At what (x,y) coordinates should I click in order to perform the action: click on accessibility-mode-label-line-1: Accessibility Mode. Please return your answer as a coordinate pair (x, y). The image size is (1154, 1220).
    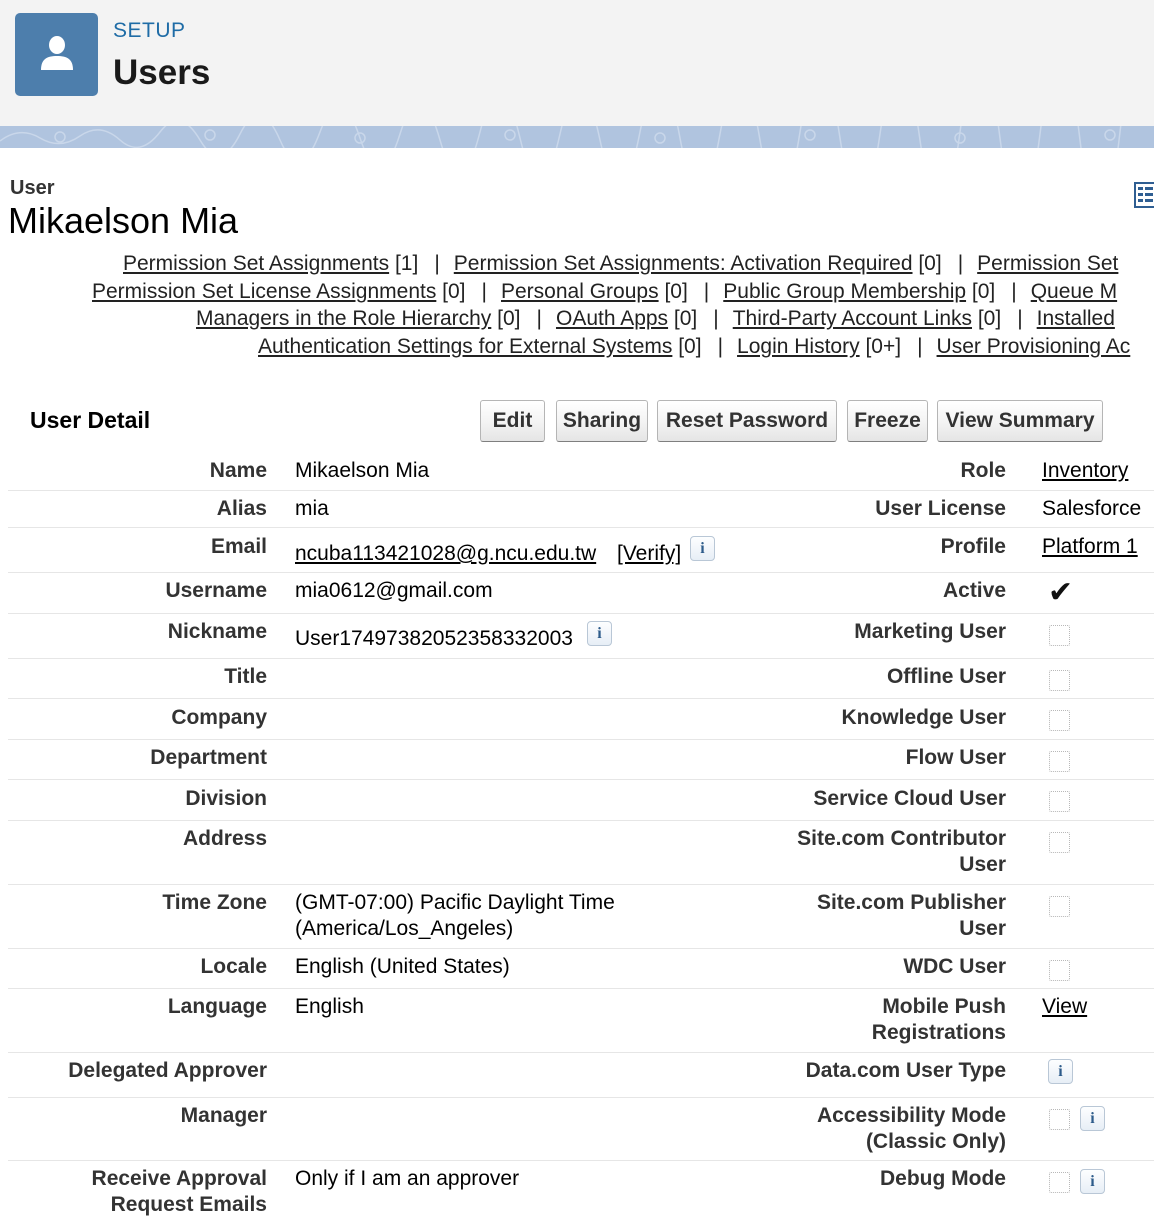
    Looking at the image, I should click on (911, 1115).